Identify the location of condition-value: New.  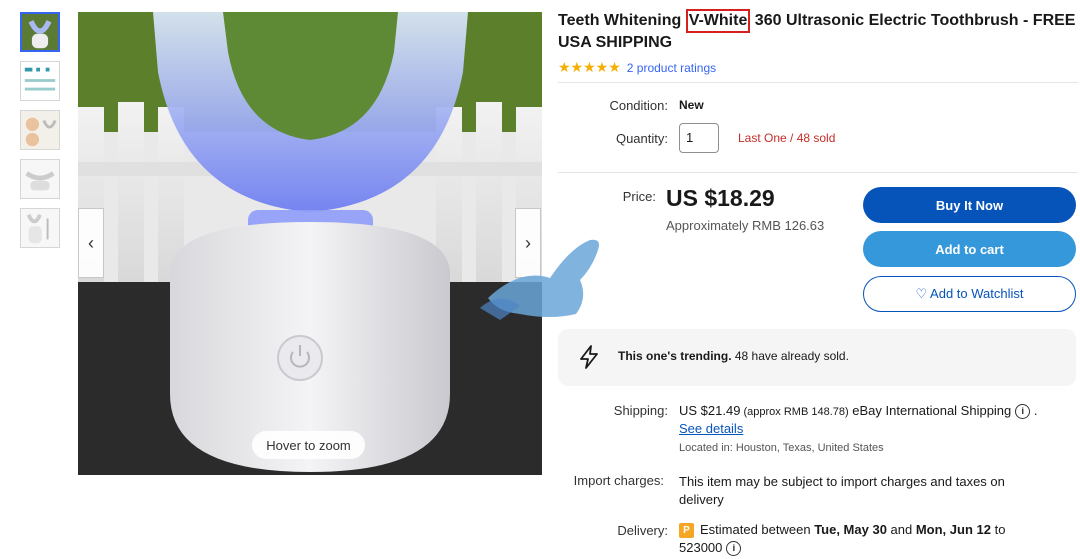
(691, 105).